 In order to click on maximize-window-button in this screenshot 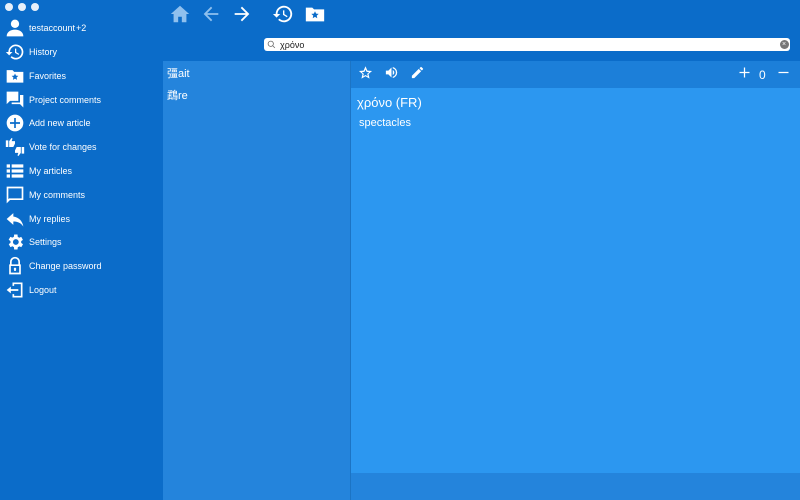, I will do `click(35, 7)`.